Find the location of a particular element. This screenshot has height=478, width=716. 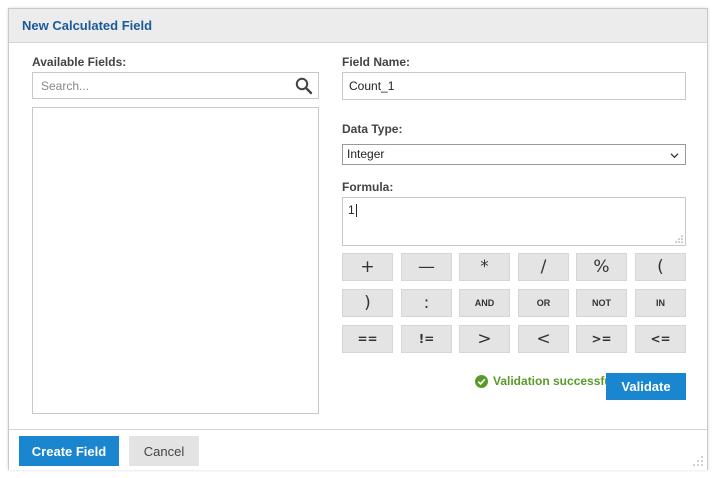

validate-button: Validate is located at coordinates (646, 386).